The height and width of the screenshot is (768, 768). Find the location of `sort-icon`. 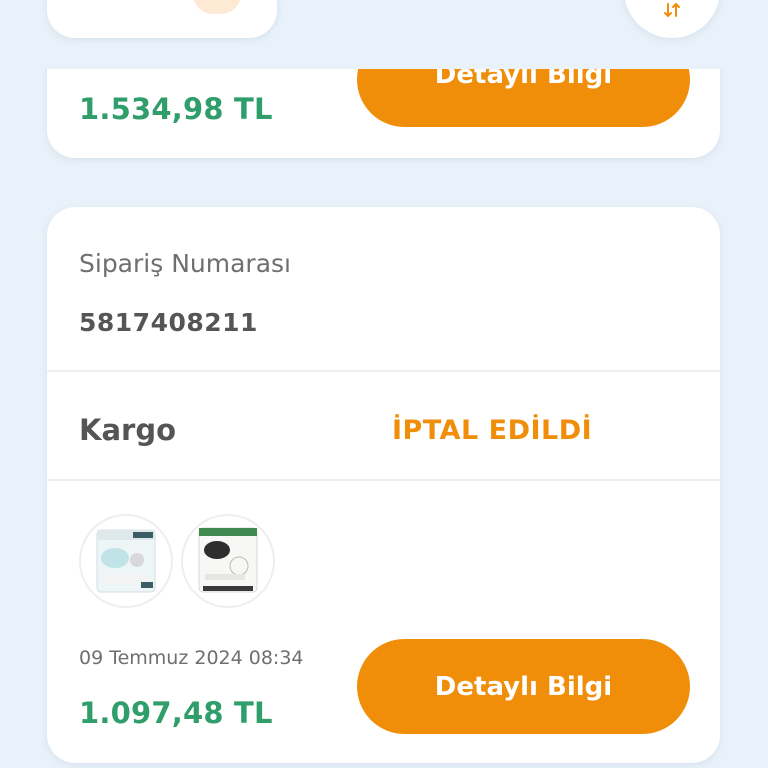

sort-icon is located at coordinates (672, 10).